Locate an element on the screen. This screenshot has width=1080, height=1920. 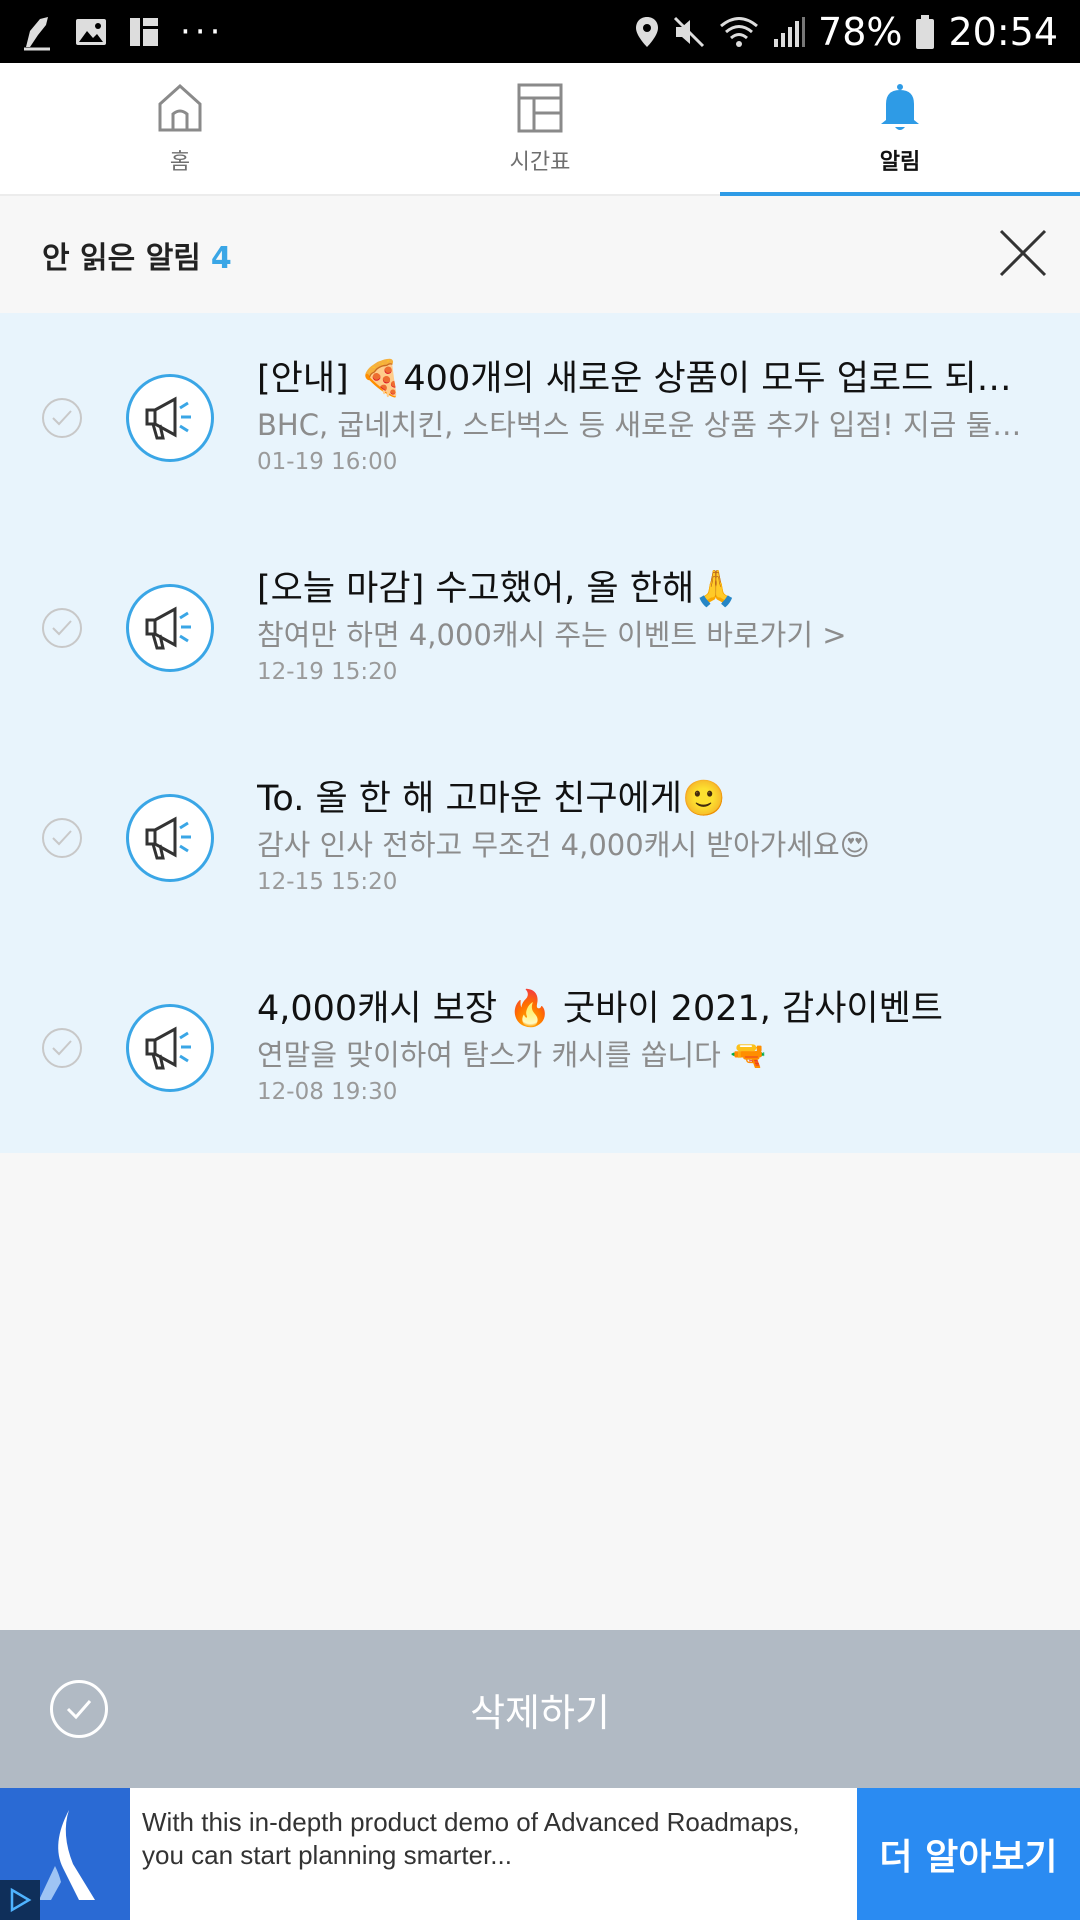
notification-time: 12-08 19:30 is located at coordinates (327, 1092).